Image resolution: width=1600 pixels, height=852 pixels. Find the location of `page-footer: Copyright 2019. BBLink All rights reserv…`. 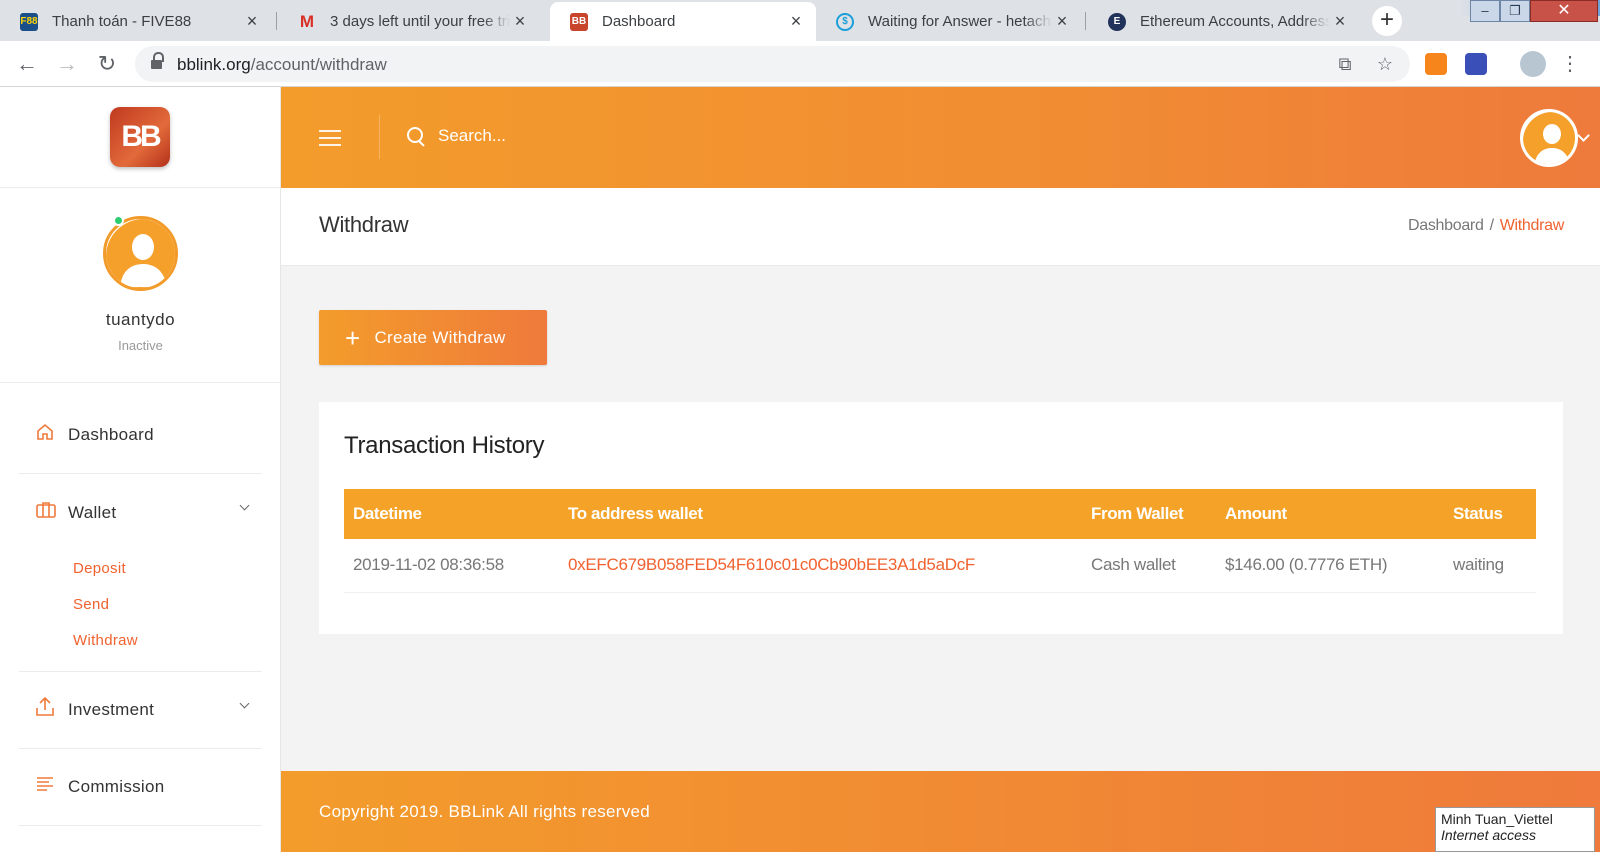

page-footer: Copyright 2019. BBLink All rights reserv… is located at coordinates (940, 811).